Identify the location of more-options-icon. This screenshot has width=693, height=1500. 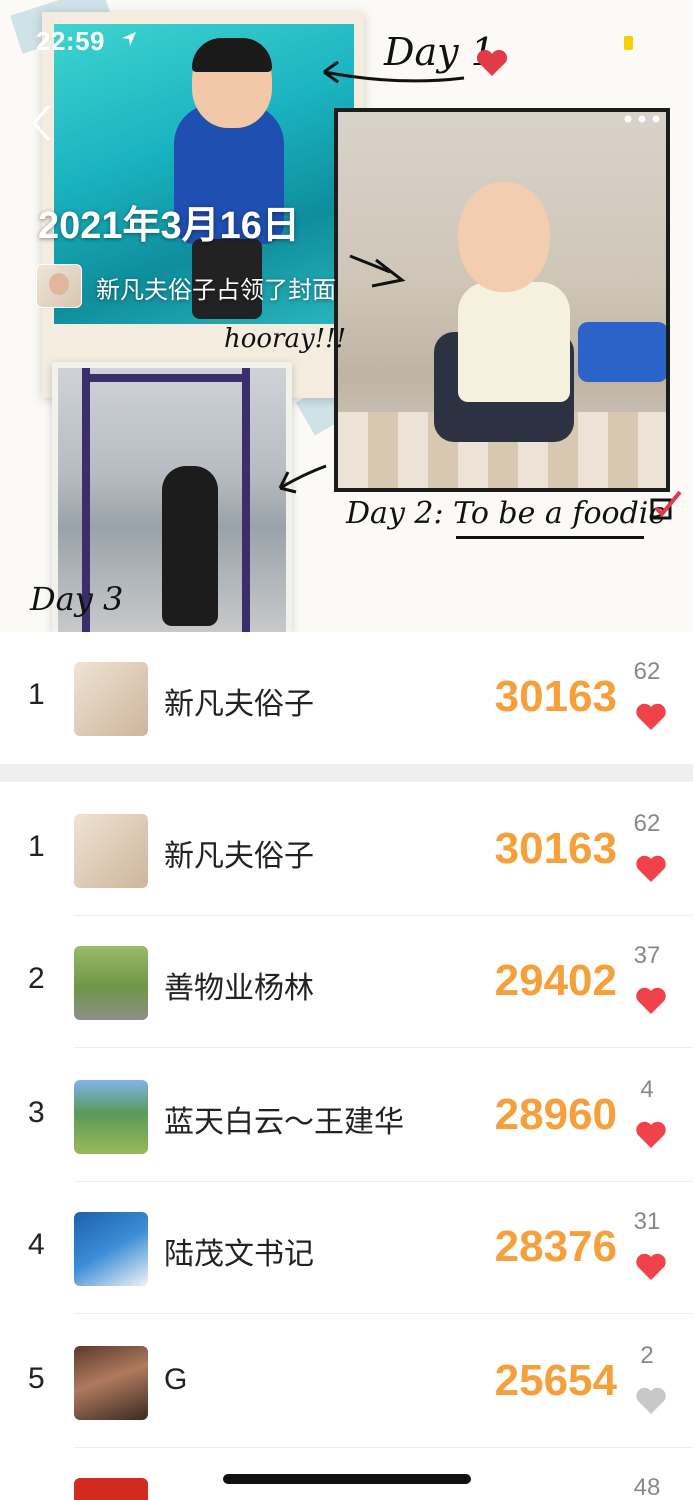
(642, 119).